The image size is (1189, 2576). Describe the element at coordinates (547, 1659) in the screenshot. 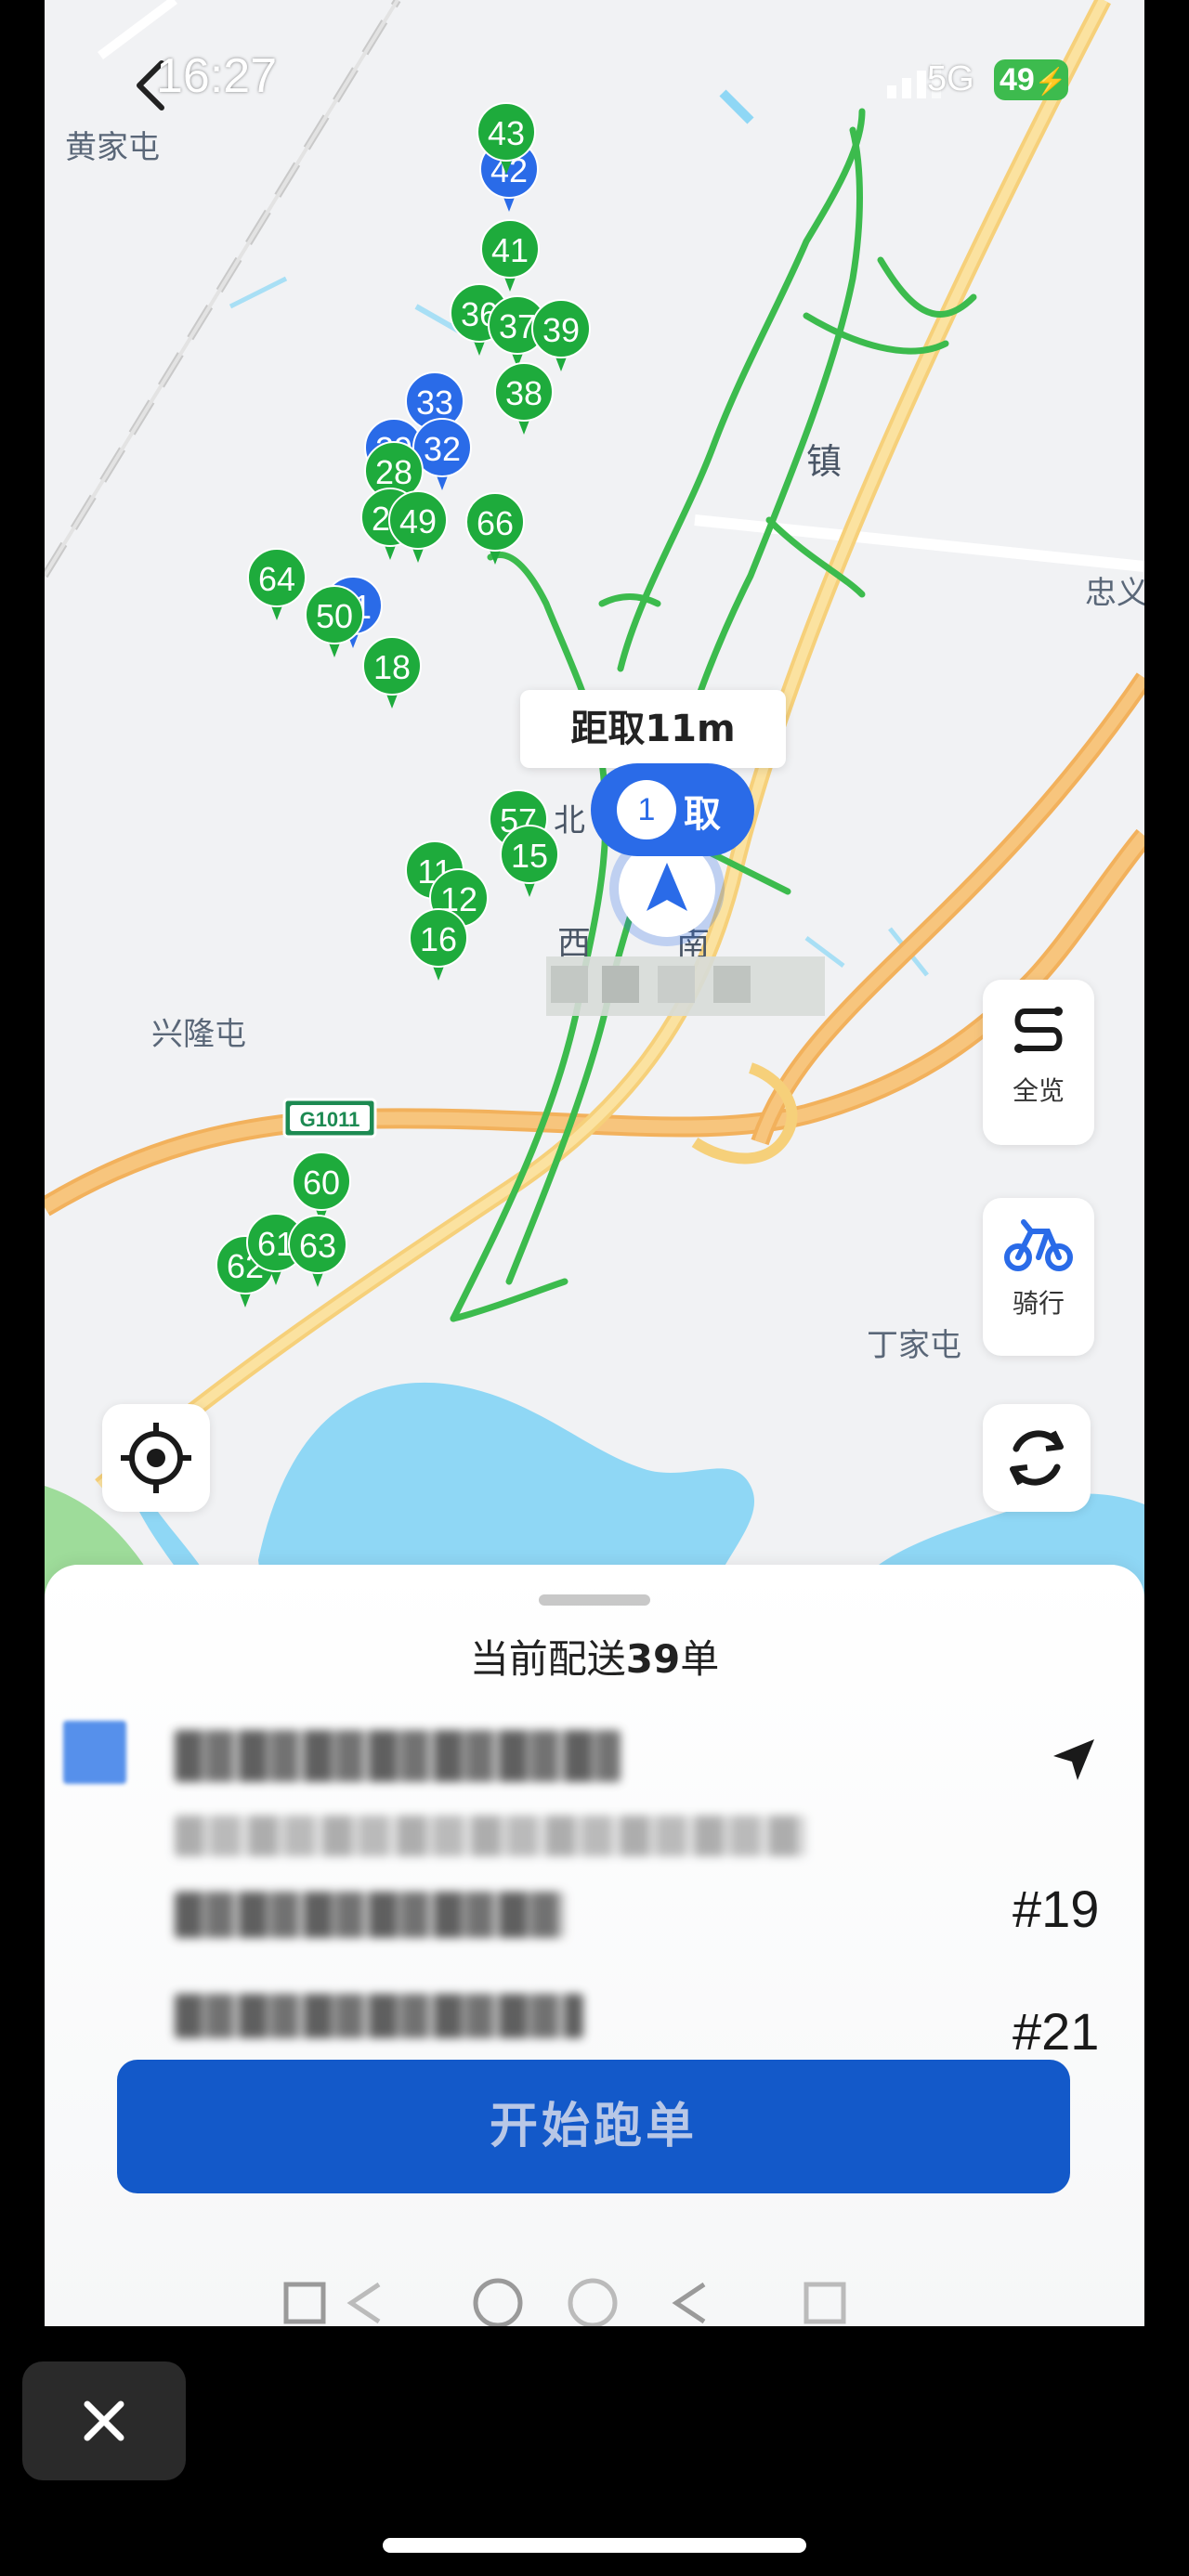

I see `title-prefix: 当前配送` at that location.